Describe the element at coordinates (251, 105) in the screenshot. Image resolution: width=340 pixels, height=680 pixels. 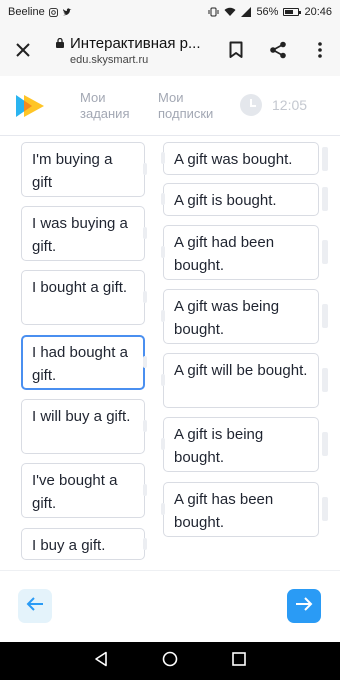
I see `clock-icon` at that location.